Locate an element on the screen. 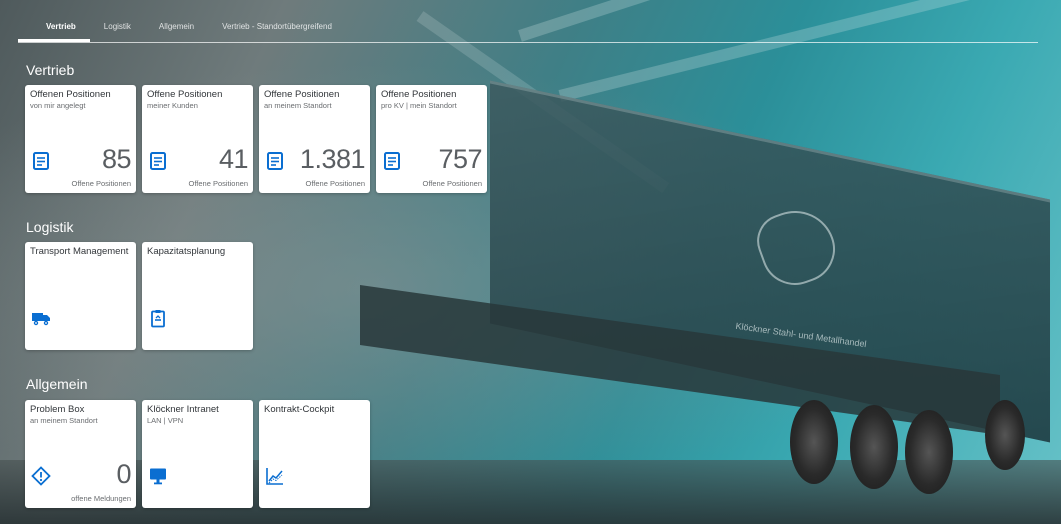  section-title-logistik: Logistik is located at coordinates (50, 227).